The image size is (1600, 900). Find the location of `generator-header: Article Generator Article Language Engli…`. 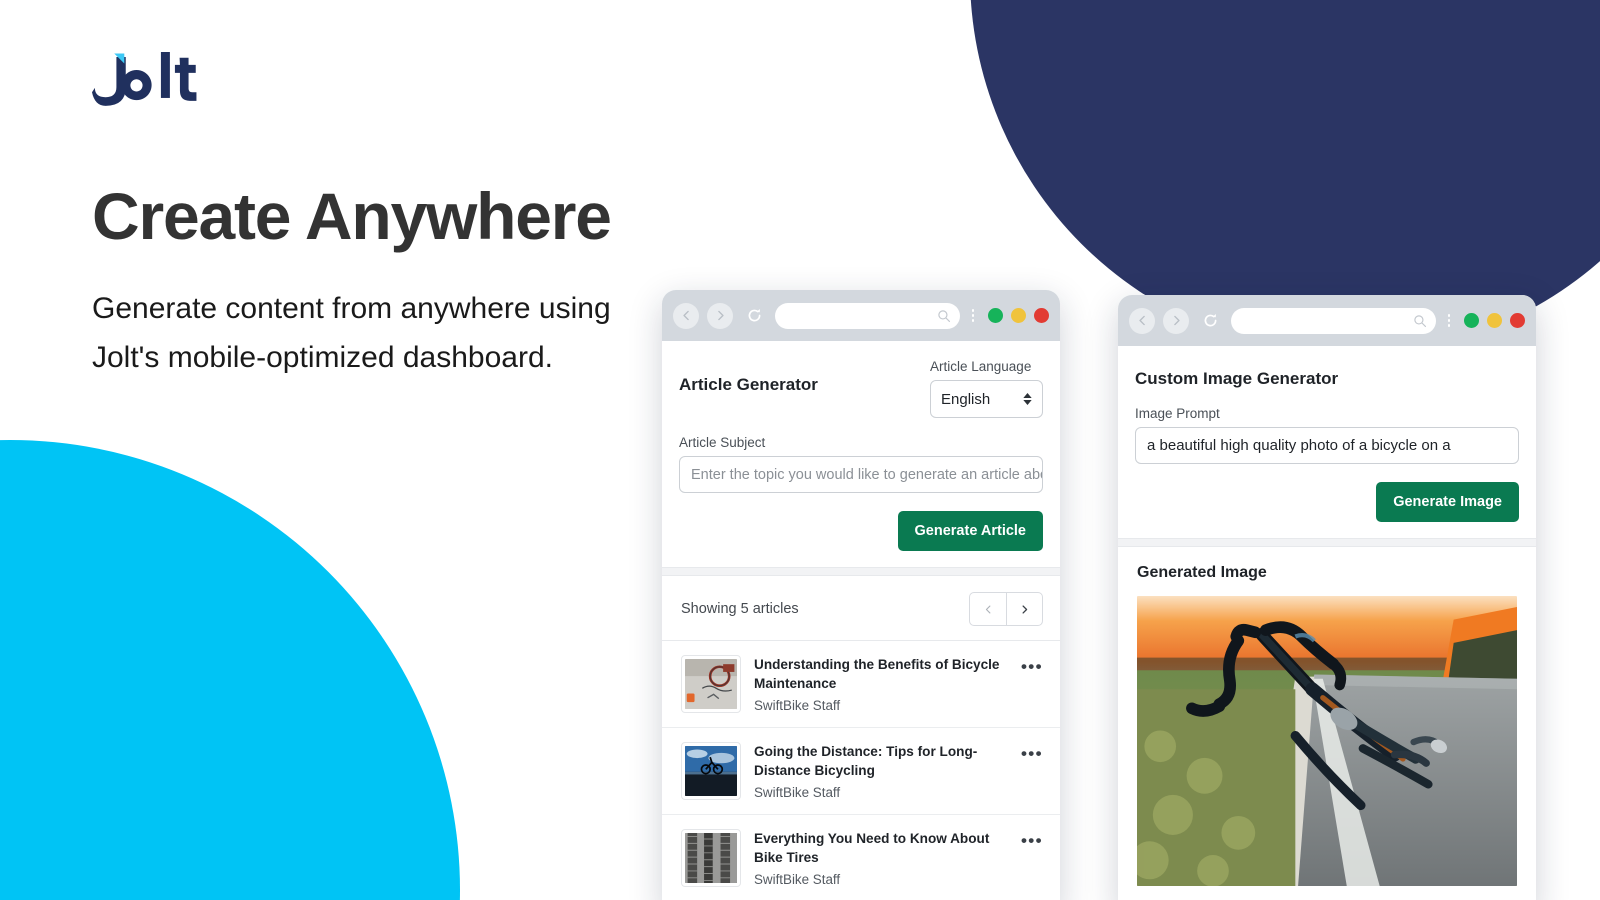

generator-header: Article Generator Article Language Engli… is located at coordinates (861, 388).